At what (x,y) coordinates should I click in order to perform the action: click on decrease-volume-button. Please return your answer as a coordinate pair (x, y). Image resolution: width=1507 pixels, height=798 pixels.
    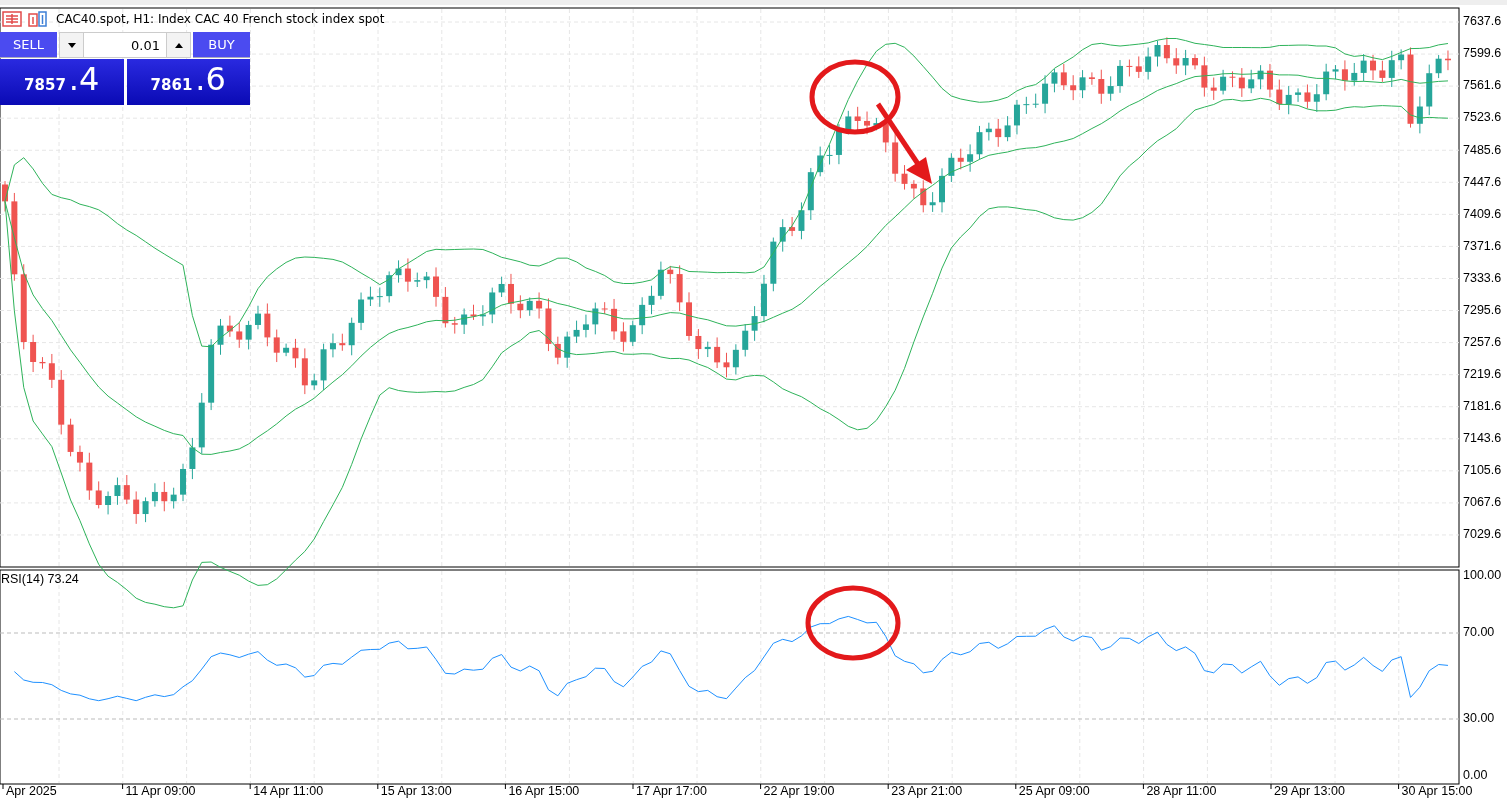
    Looking at the image, I should click on (72, 45).